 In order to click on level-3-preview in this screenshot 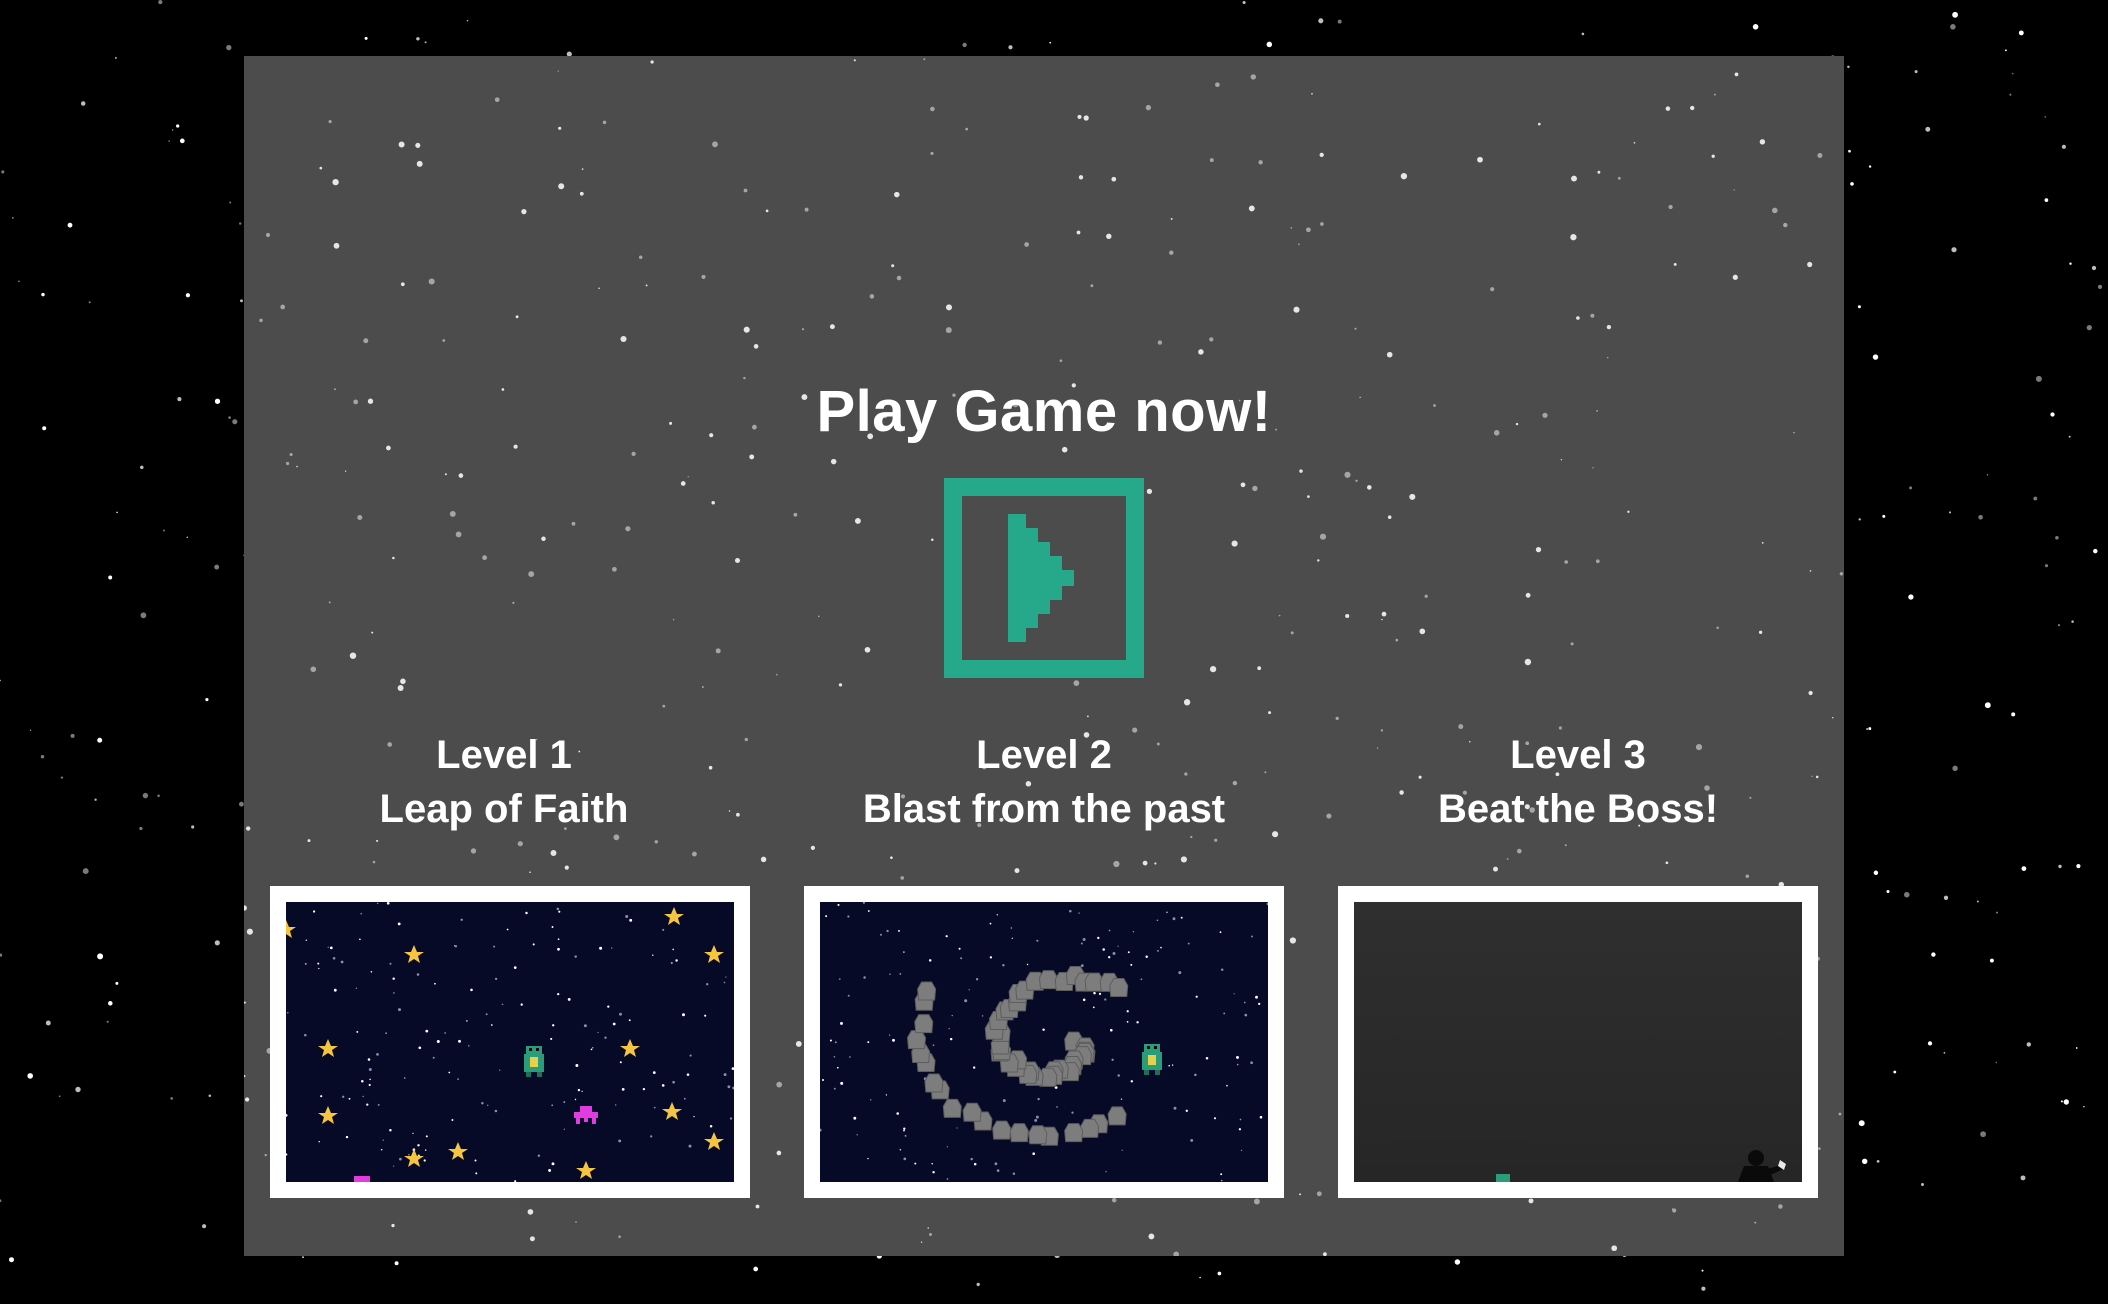, I will do `click(1578, 1042)`.